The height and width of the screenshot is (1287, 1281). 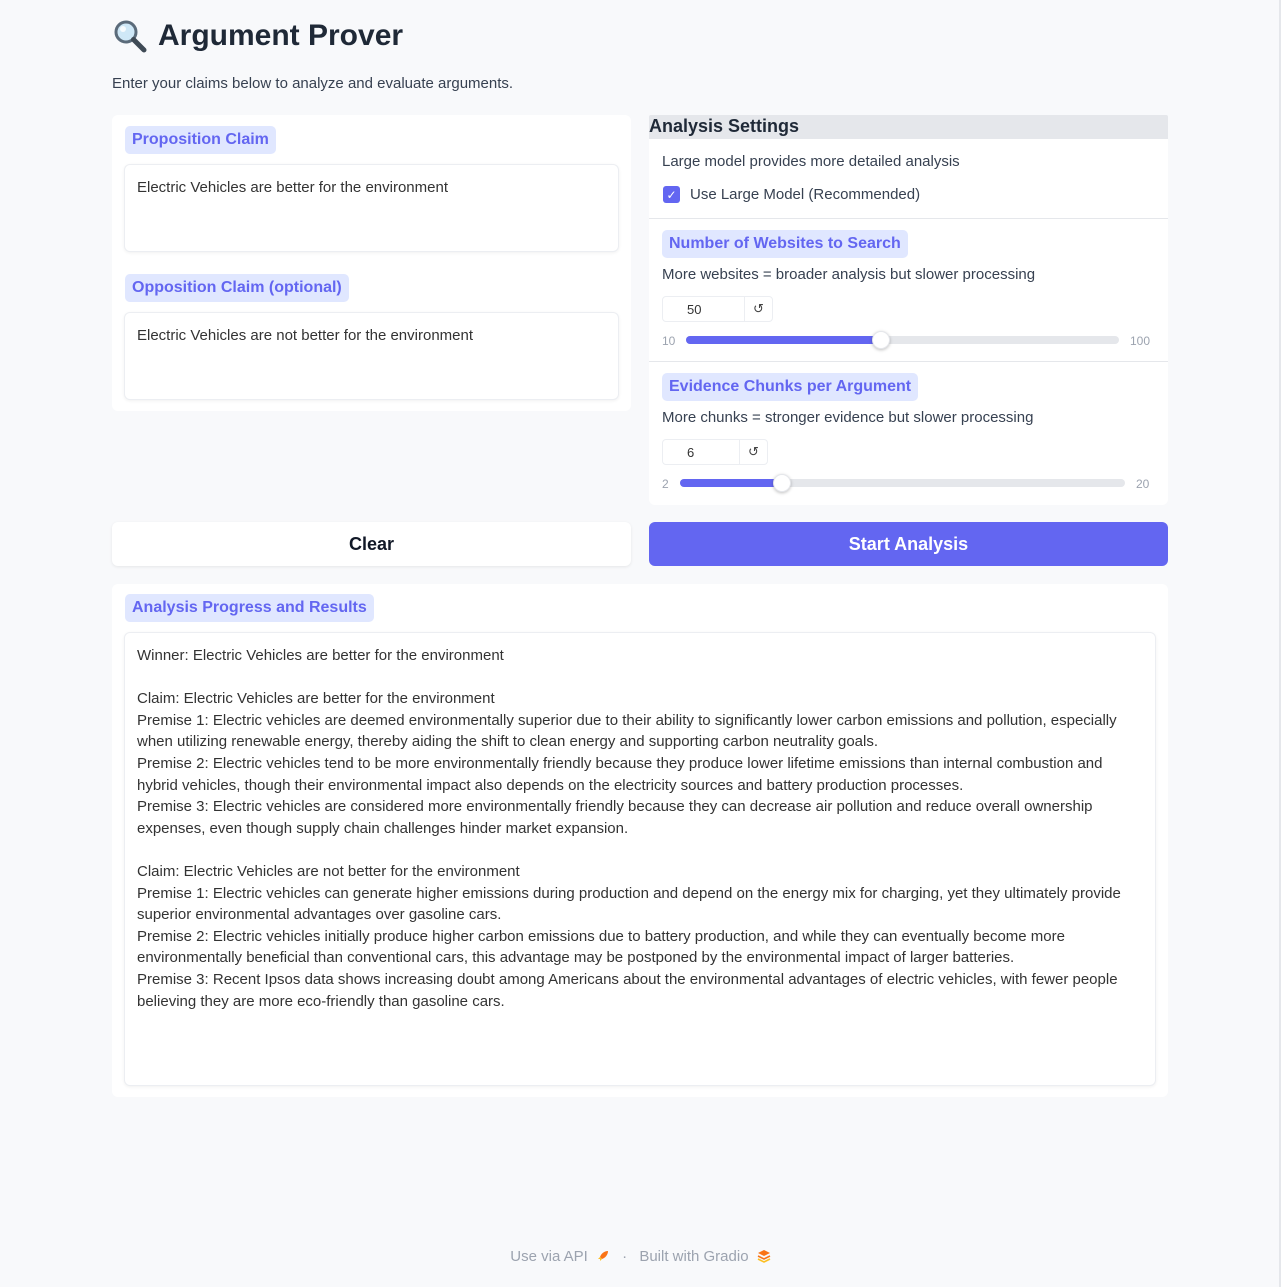 What do you see at coordinates (790, 387) in the screenshot?
I see `chunks-label: Evidence Chunks per Argument` at bounding box center [790, 387].